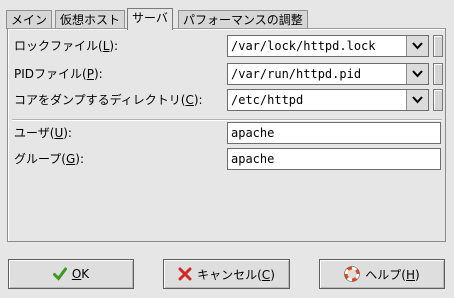  What do you see at coordinates (316, 74) in the screenshot?
I see `pid-file-input` at bounding box center [316, 74].